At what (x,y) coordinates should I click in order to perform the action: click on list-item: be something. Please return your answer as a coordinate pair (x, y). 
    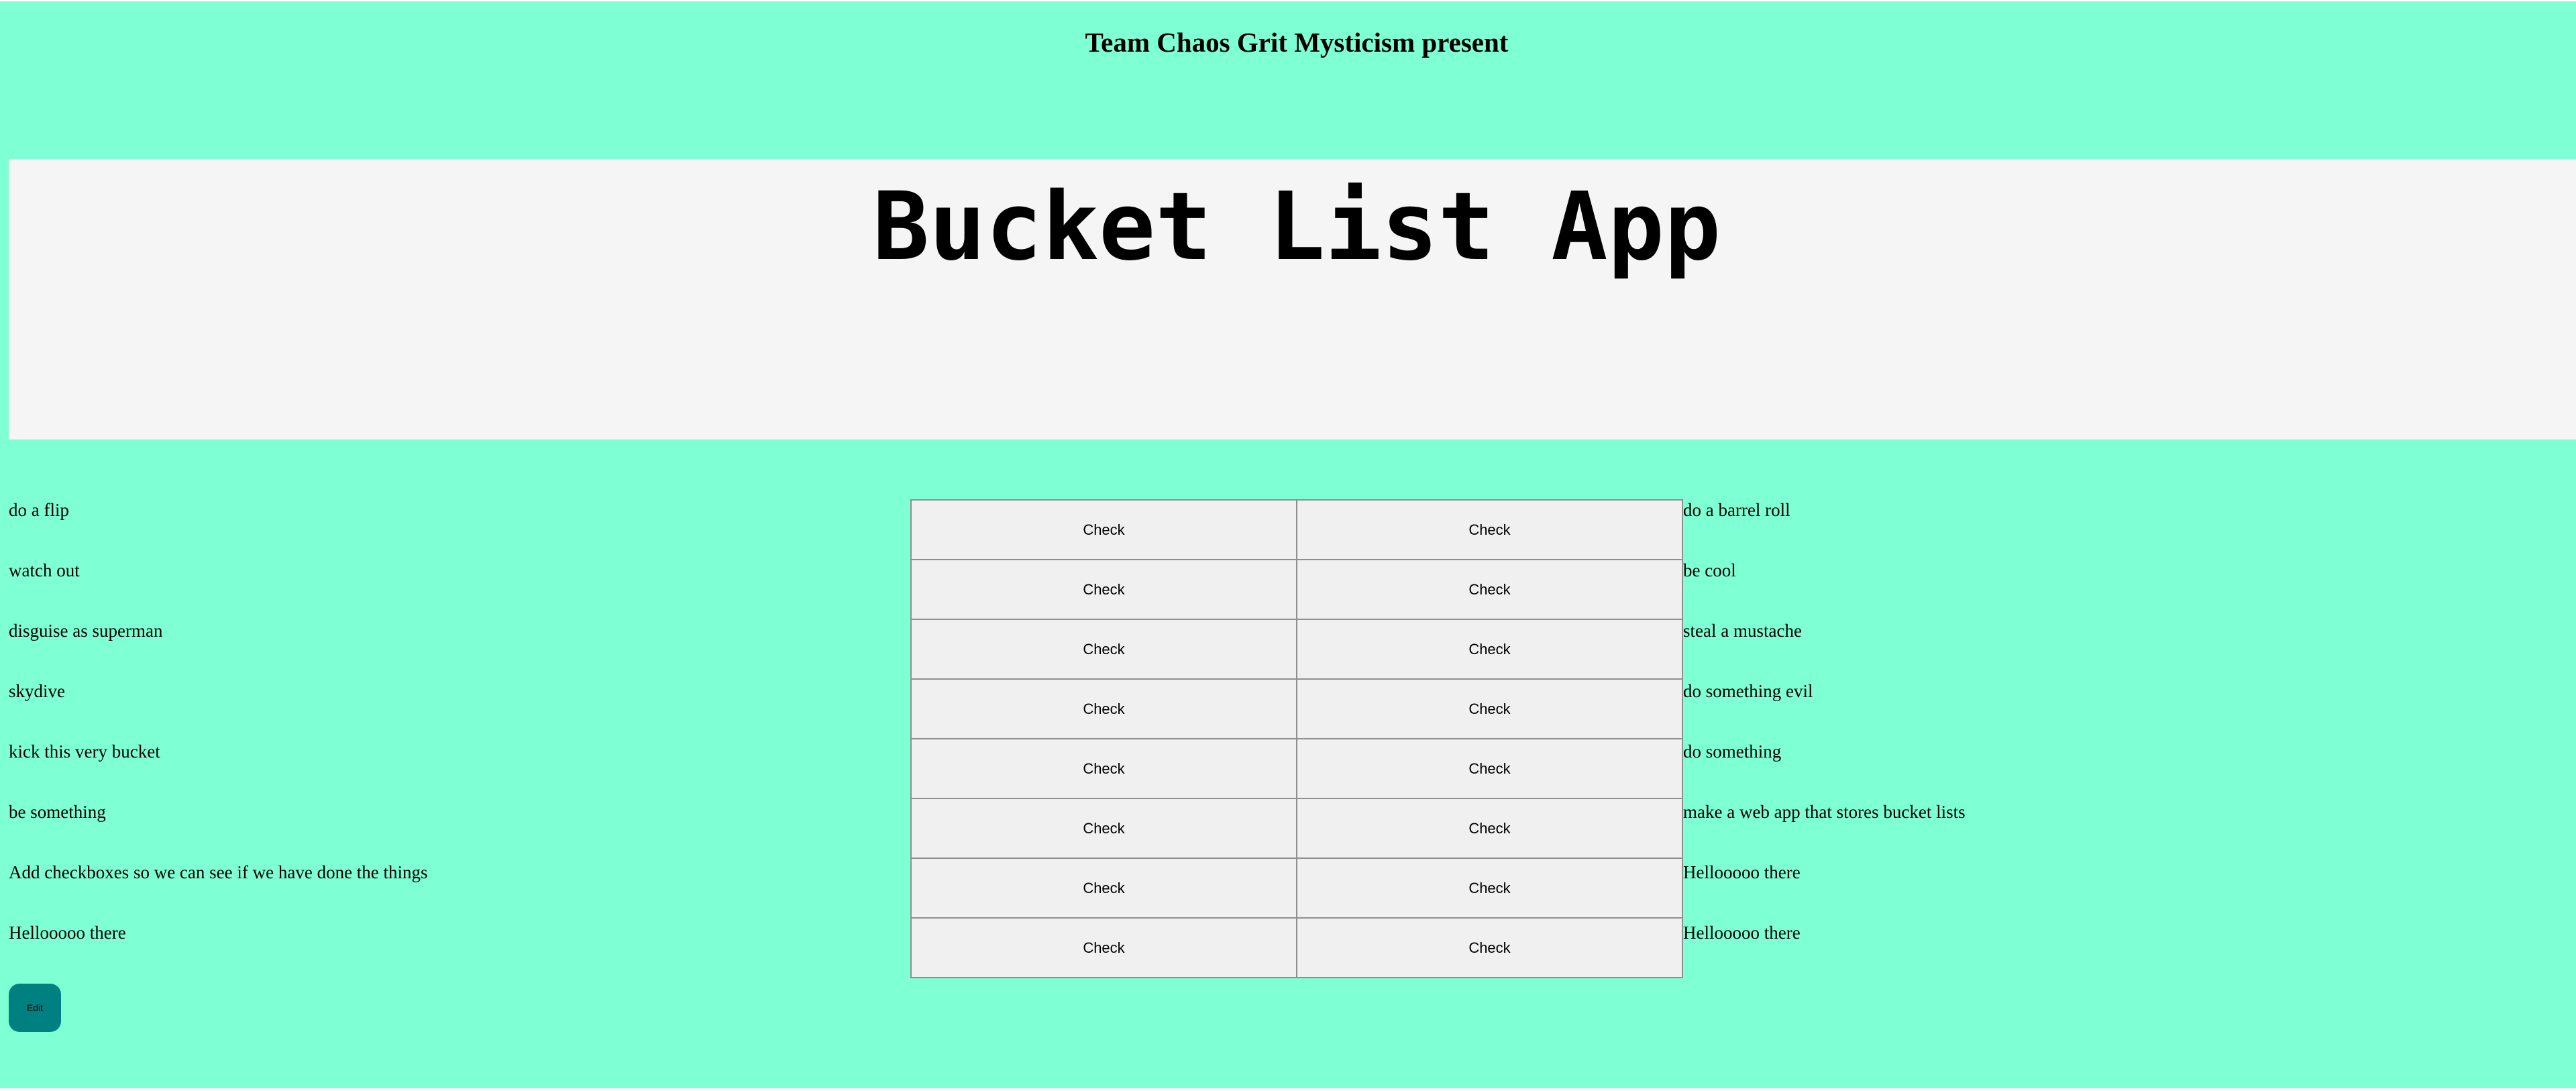
    Looking at the image, I should click on (57, 812).